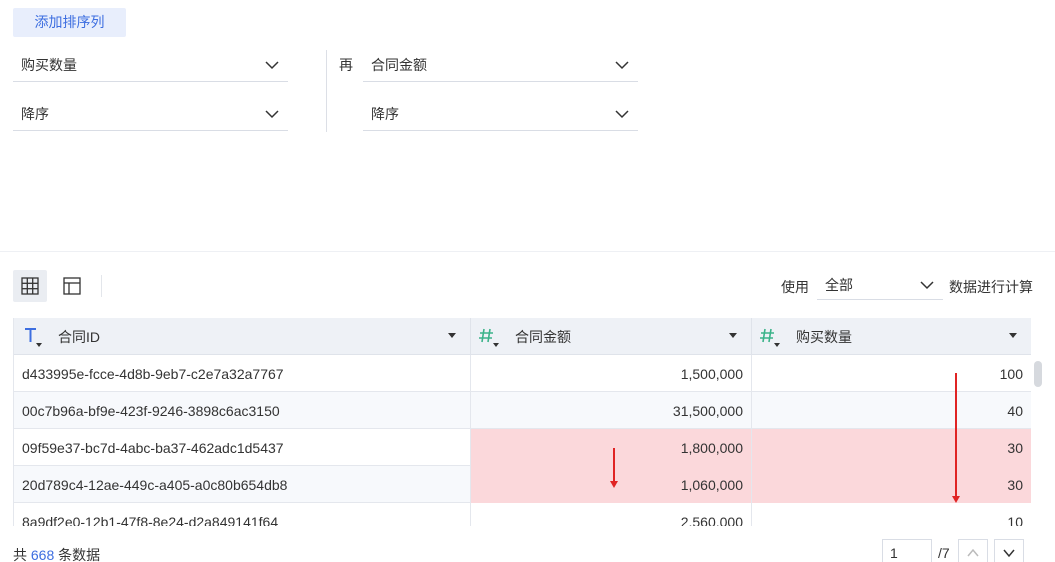  I want to click on purchase-qty-cell: 10, so click(891, 515).